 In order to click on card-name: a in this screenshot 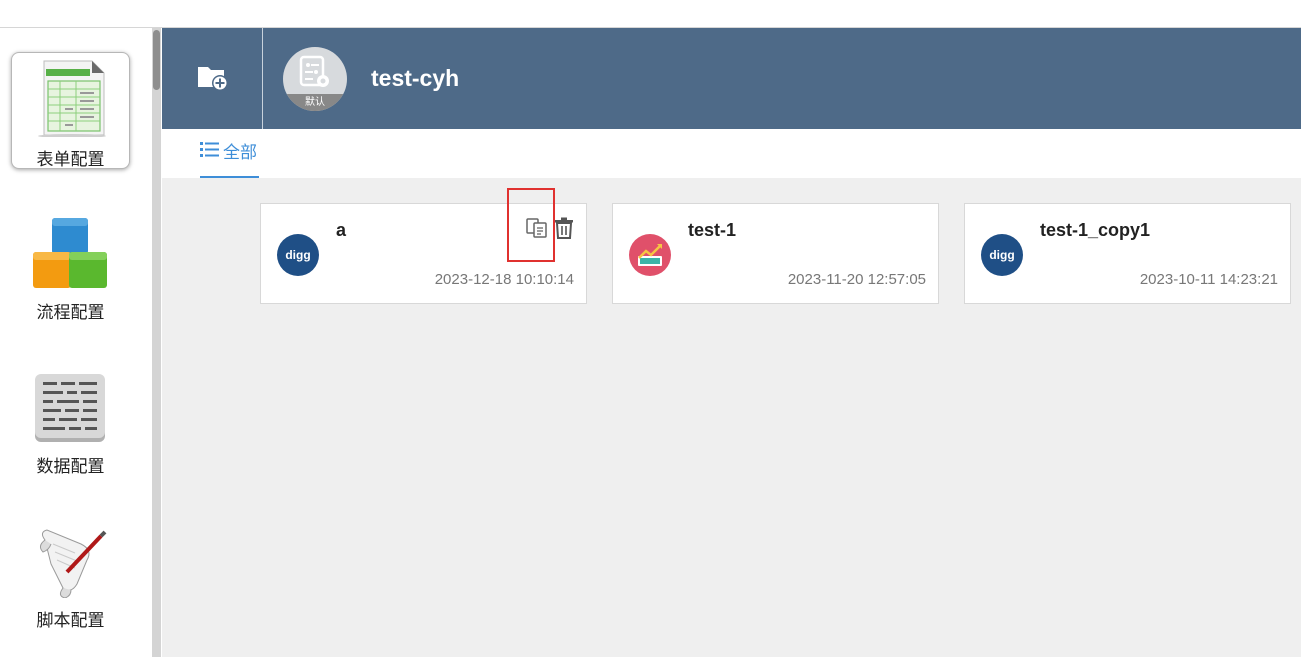, I will do `click(341, 230)`.